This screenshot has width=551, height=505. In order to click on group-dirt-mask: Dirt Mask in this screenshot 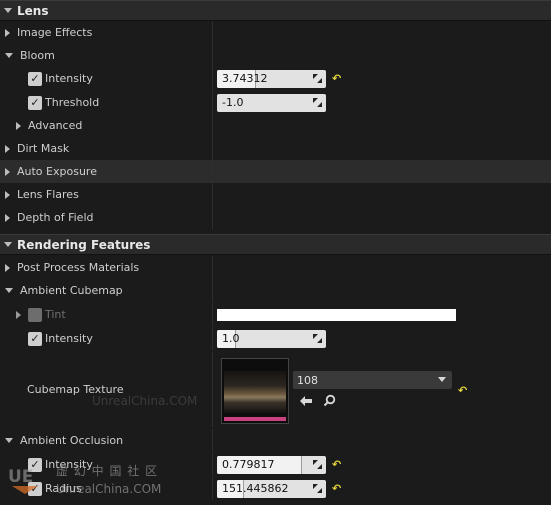, I will do `click(275, 148)`.